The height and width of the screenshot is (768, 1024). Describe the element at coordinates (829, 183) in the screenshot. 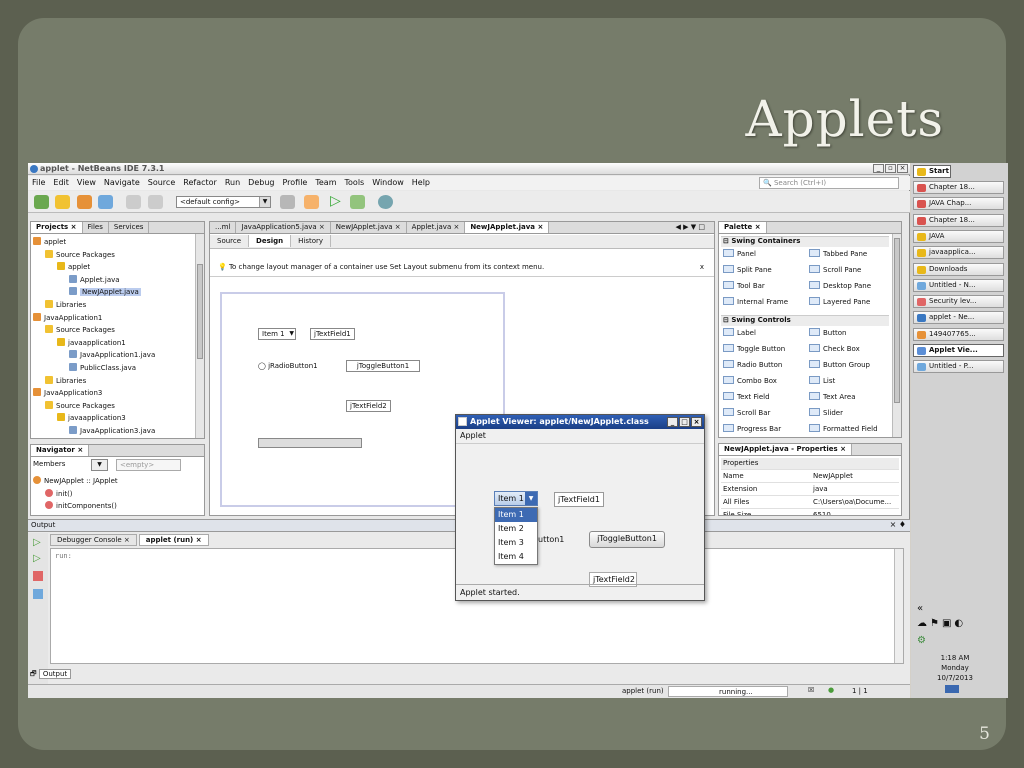

I see `search-input: 🔍 Search (Ctrl+I)` at that location.